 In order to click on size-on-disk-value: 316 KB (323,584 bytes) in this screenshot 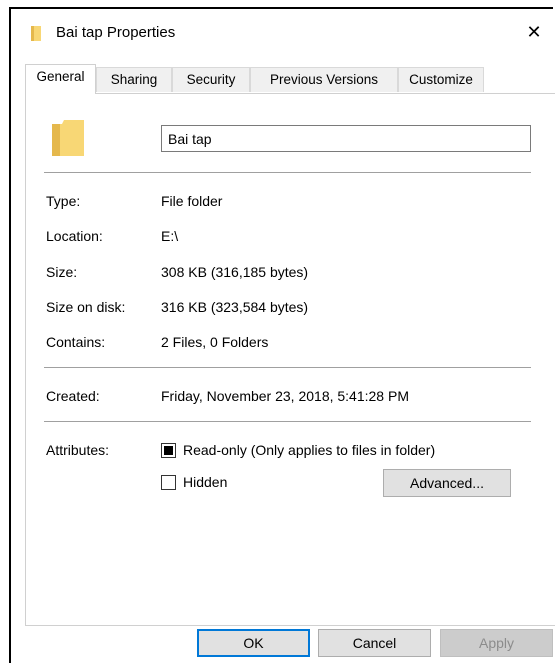, I will do `click(235, 307)`.